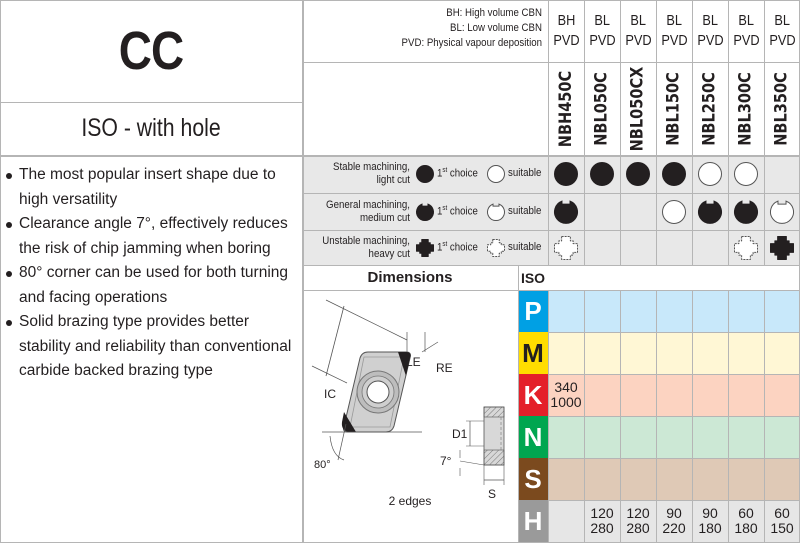 Image resolution: width=800 pixels, height=543 pixels. Describe the element at coordinates (471, 43) in the screenshot. I see `legend-pvd: PVD: Physical vapour deposition` at that location.